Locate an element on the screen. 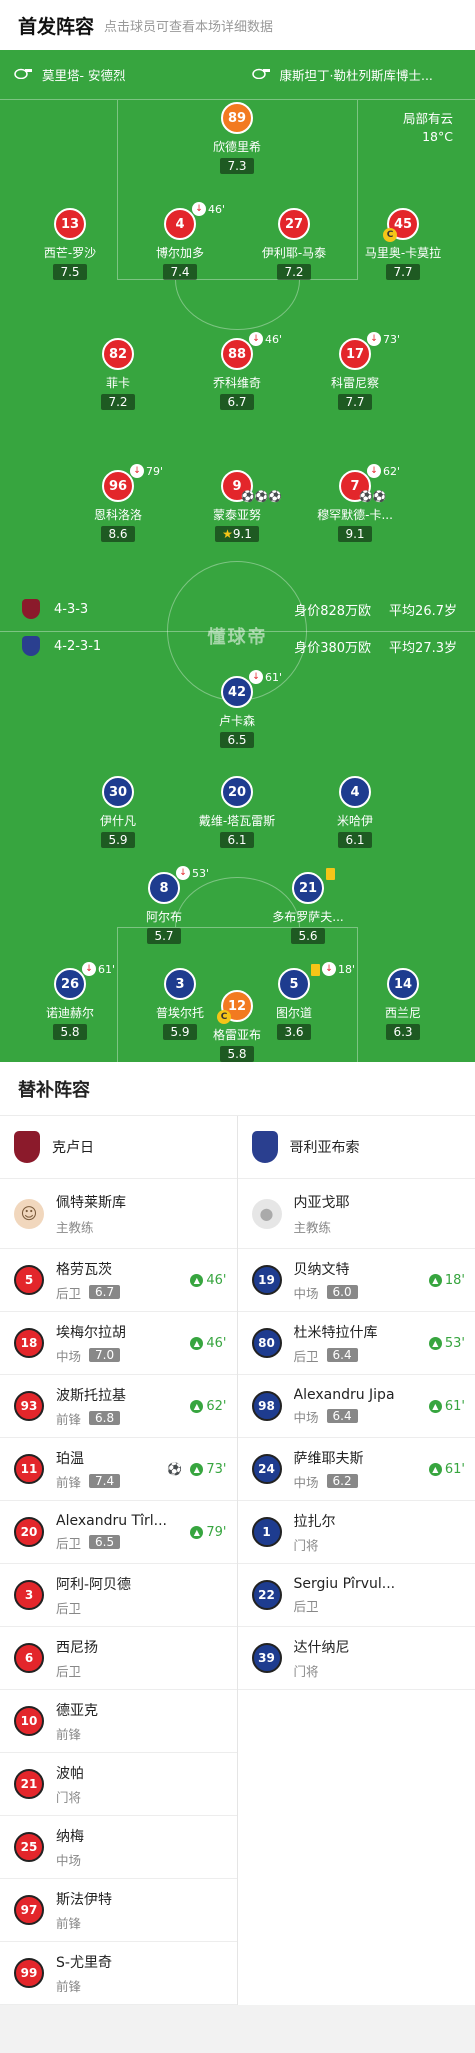 This screenshot has height=2053, width=475. player-rating: 6.7 is located at coordinates (237, 402).